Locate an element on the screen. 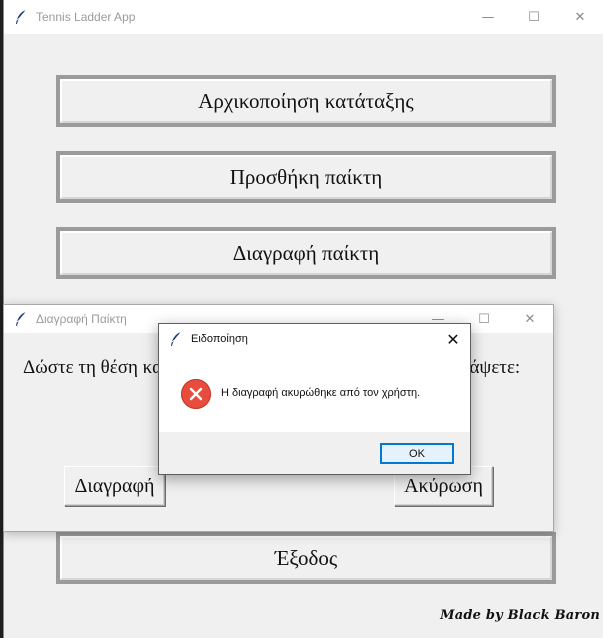  confirm-delete-button: Διαγραφή is located at coordinates (114, 486).